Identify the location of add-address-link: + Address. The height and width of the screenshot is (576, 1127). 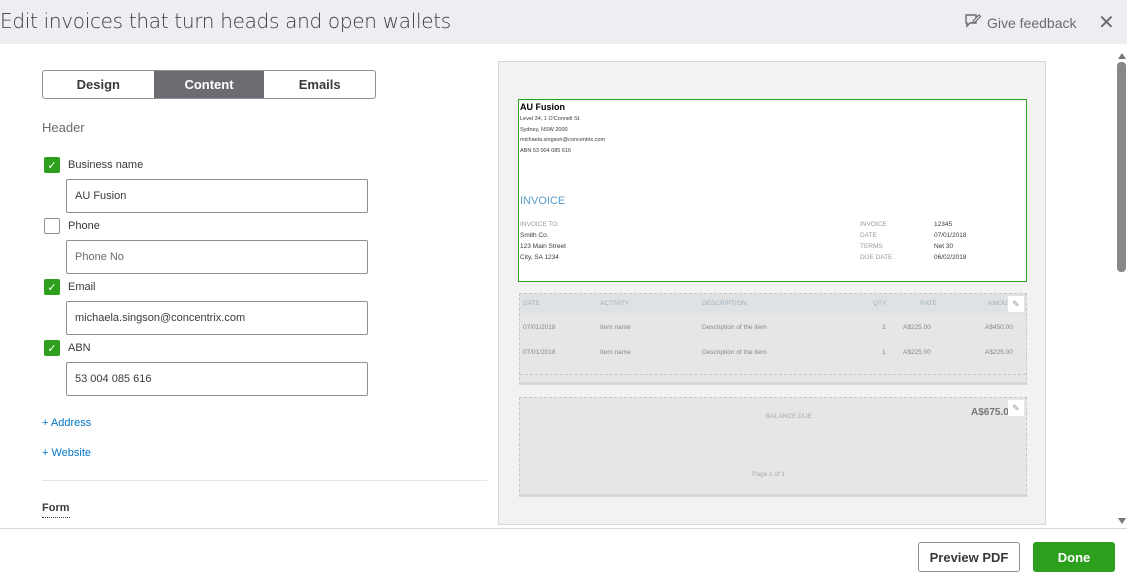
(66, 423).